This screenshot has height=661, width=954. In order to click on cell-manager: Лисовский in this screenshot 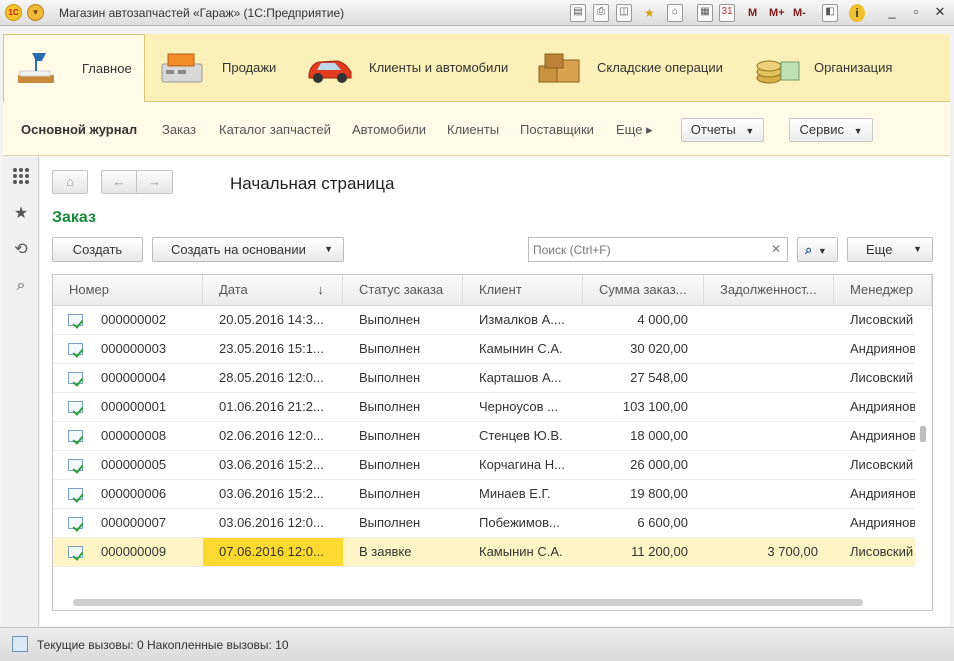, I will do `click(882, 551)`.